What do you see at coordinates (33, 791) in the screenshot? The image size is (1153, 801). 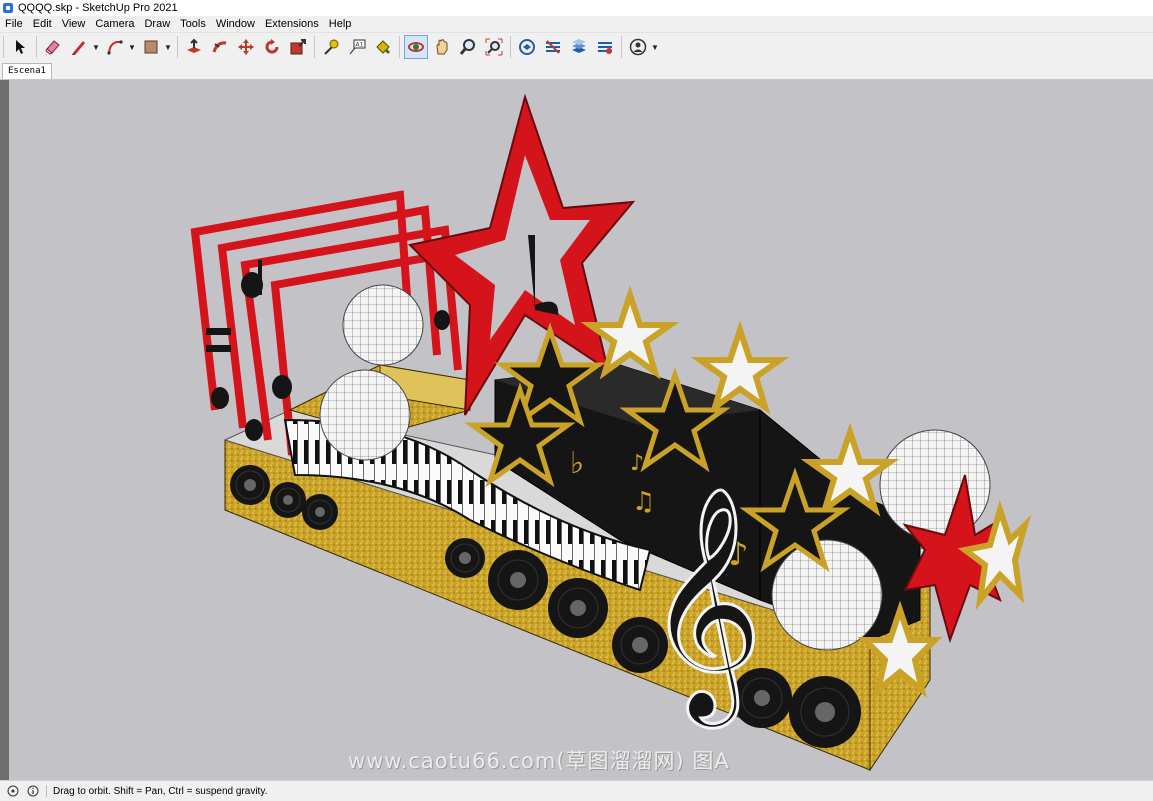 I see `instructor-info-icon` at bounding box center [33, 791].